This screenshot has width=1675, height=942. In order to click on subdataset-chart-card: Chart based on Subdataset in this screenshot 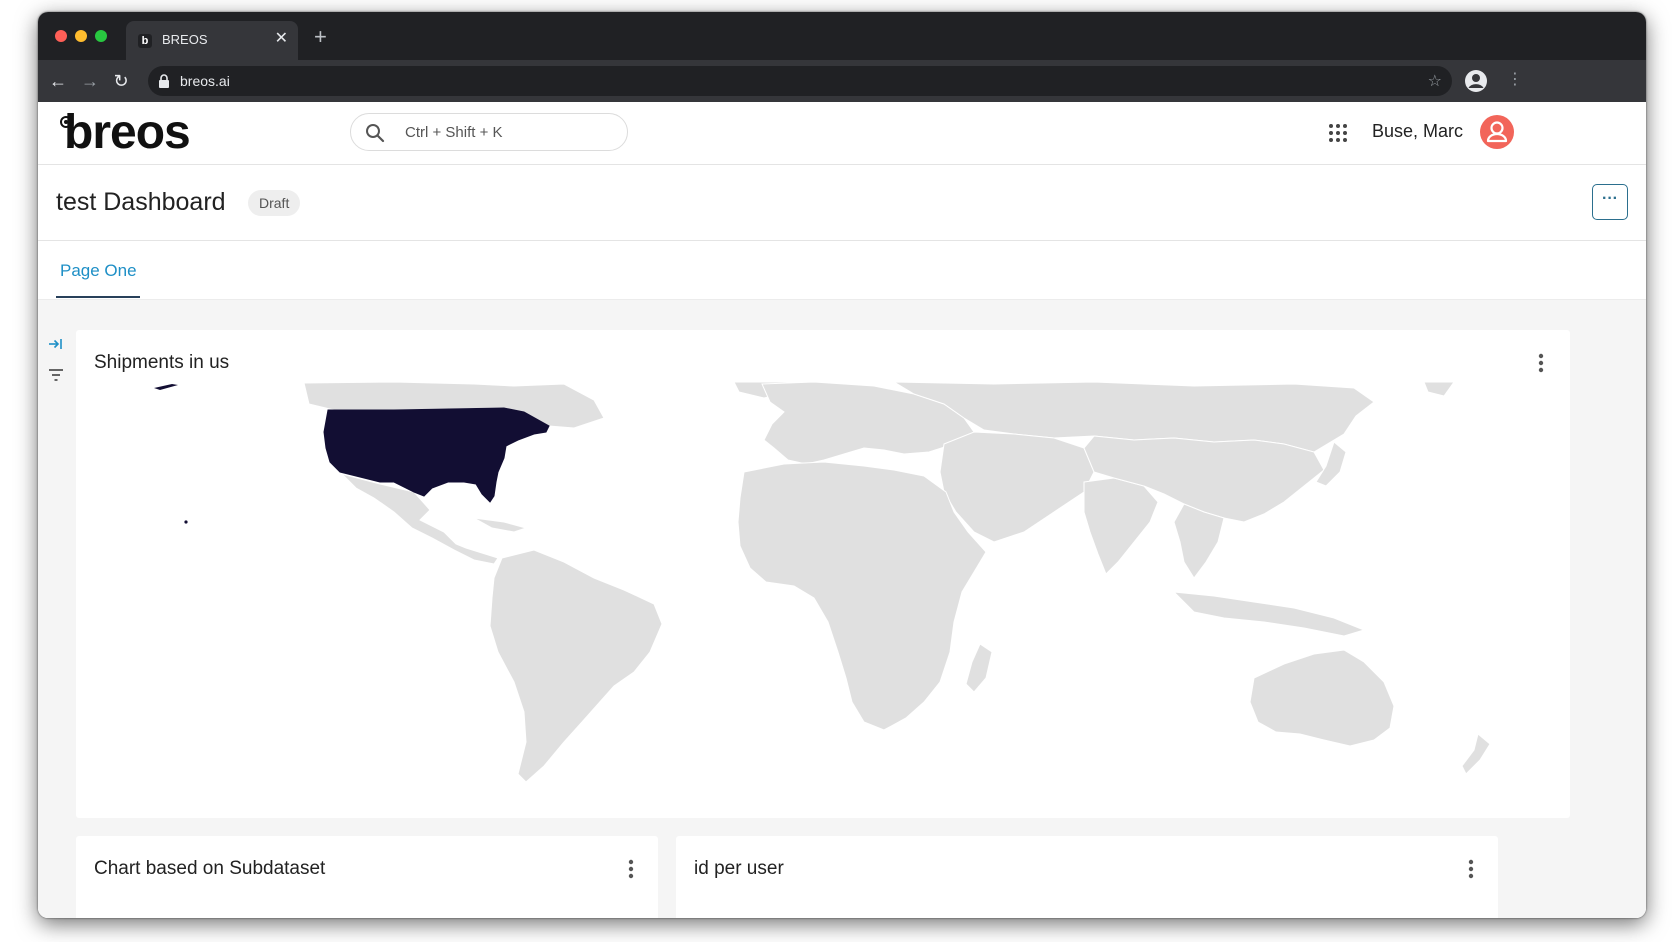, I will do `click(367, 877)`.